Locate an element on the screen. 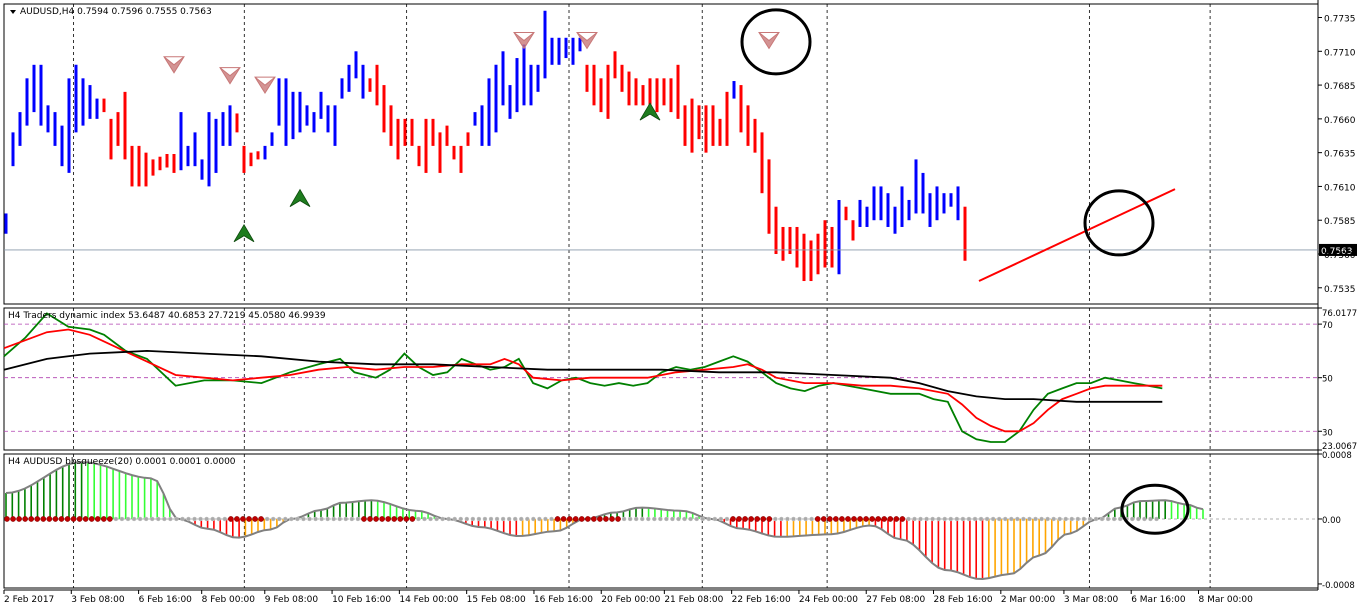  x-tick-label: 20 Feb 00:00 is located at coordinates (630, 600).